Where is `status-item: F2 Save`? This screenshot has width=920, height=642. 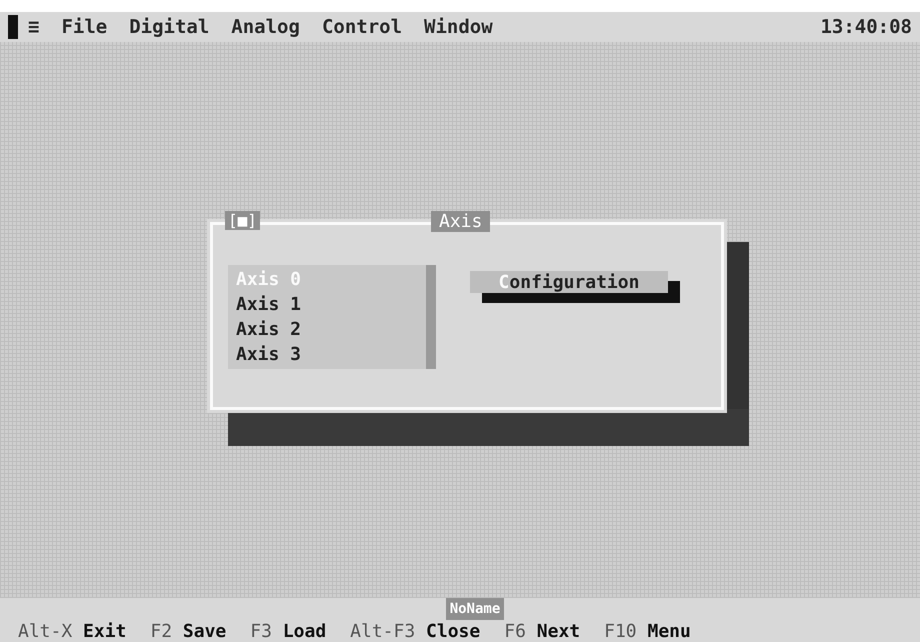 status-item: F2 Save is located at coordinates (188, 631).